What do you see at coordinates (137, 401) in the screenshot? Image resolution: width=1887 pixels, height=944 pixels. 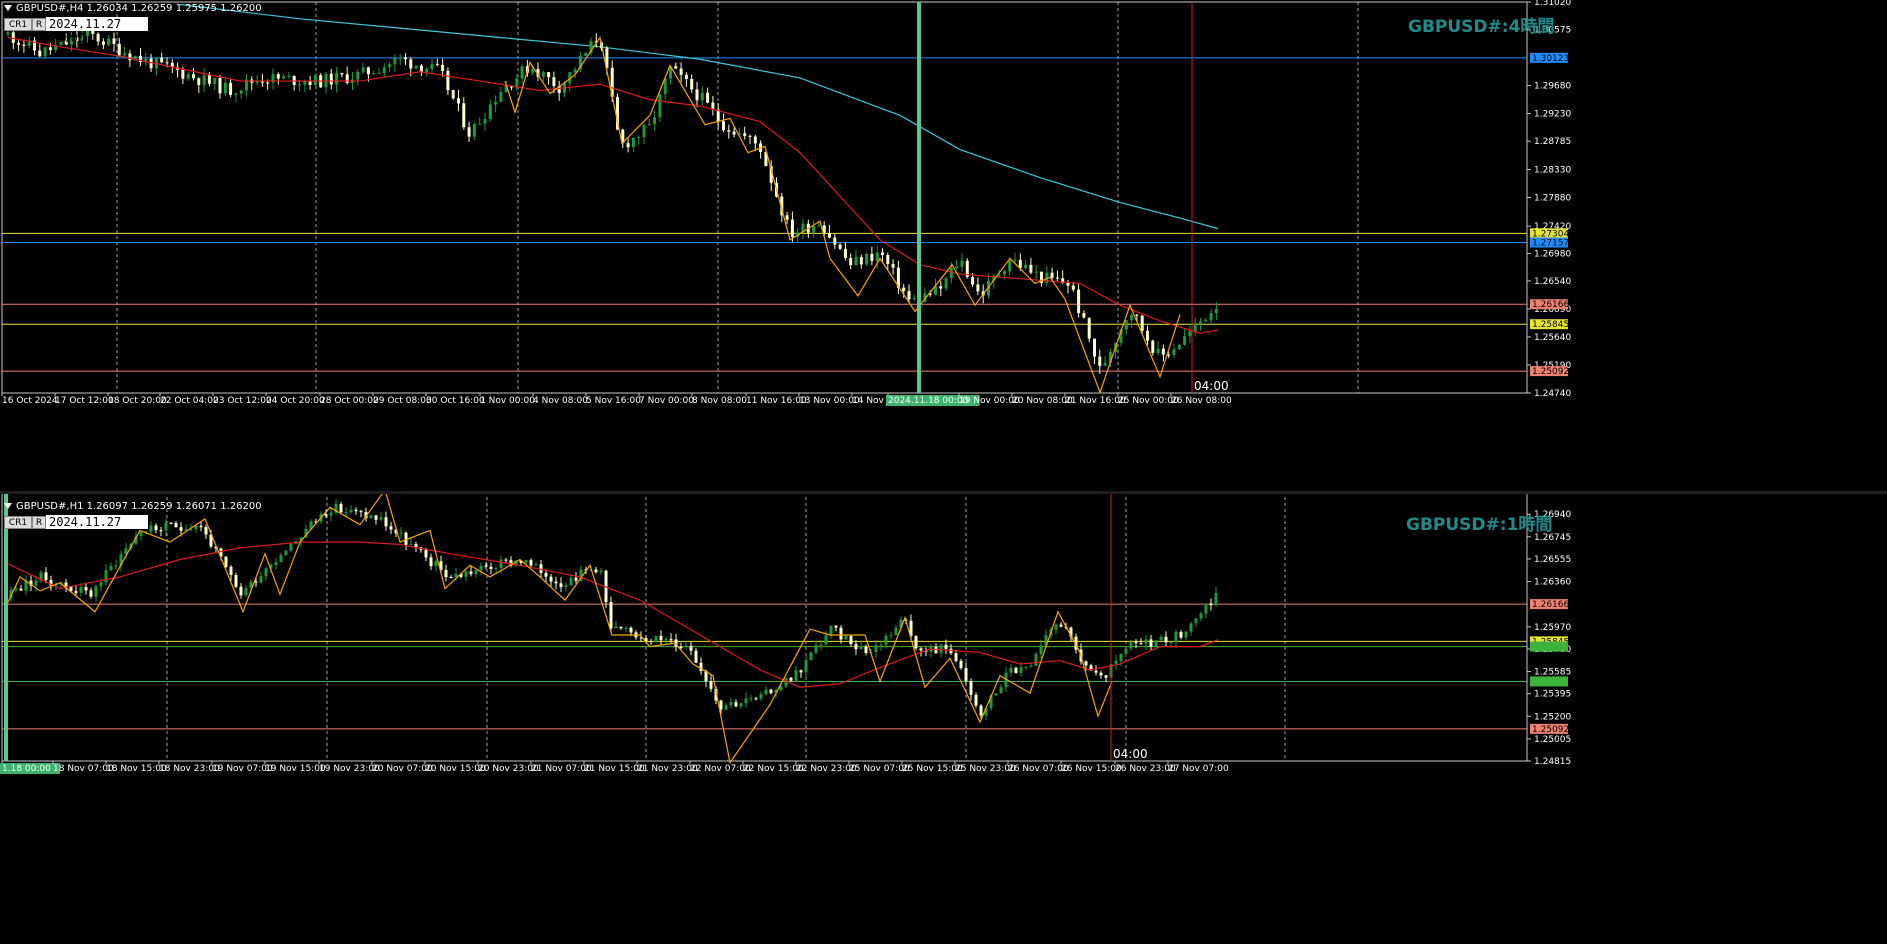 I see `time-tick-label: 18 Oct 20:00` at bounding box center [137, 401].